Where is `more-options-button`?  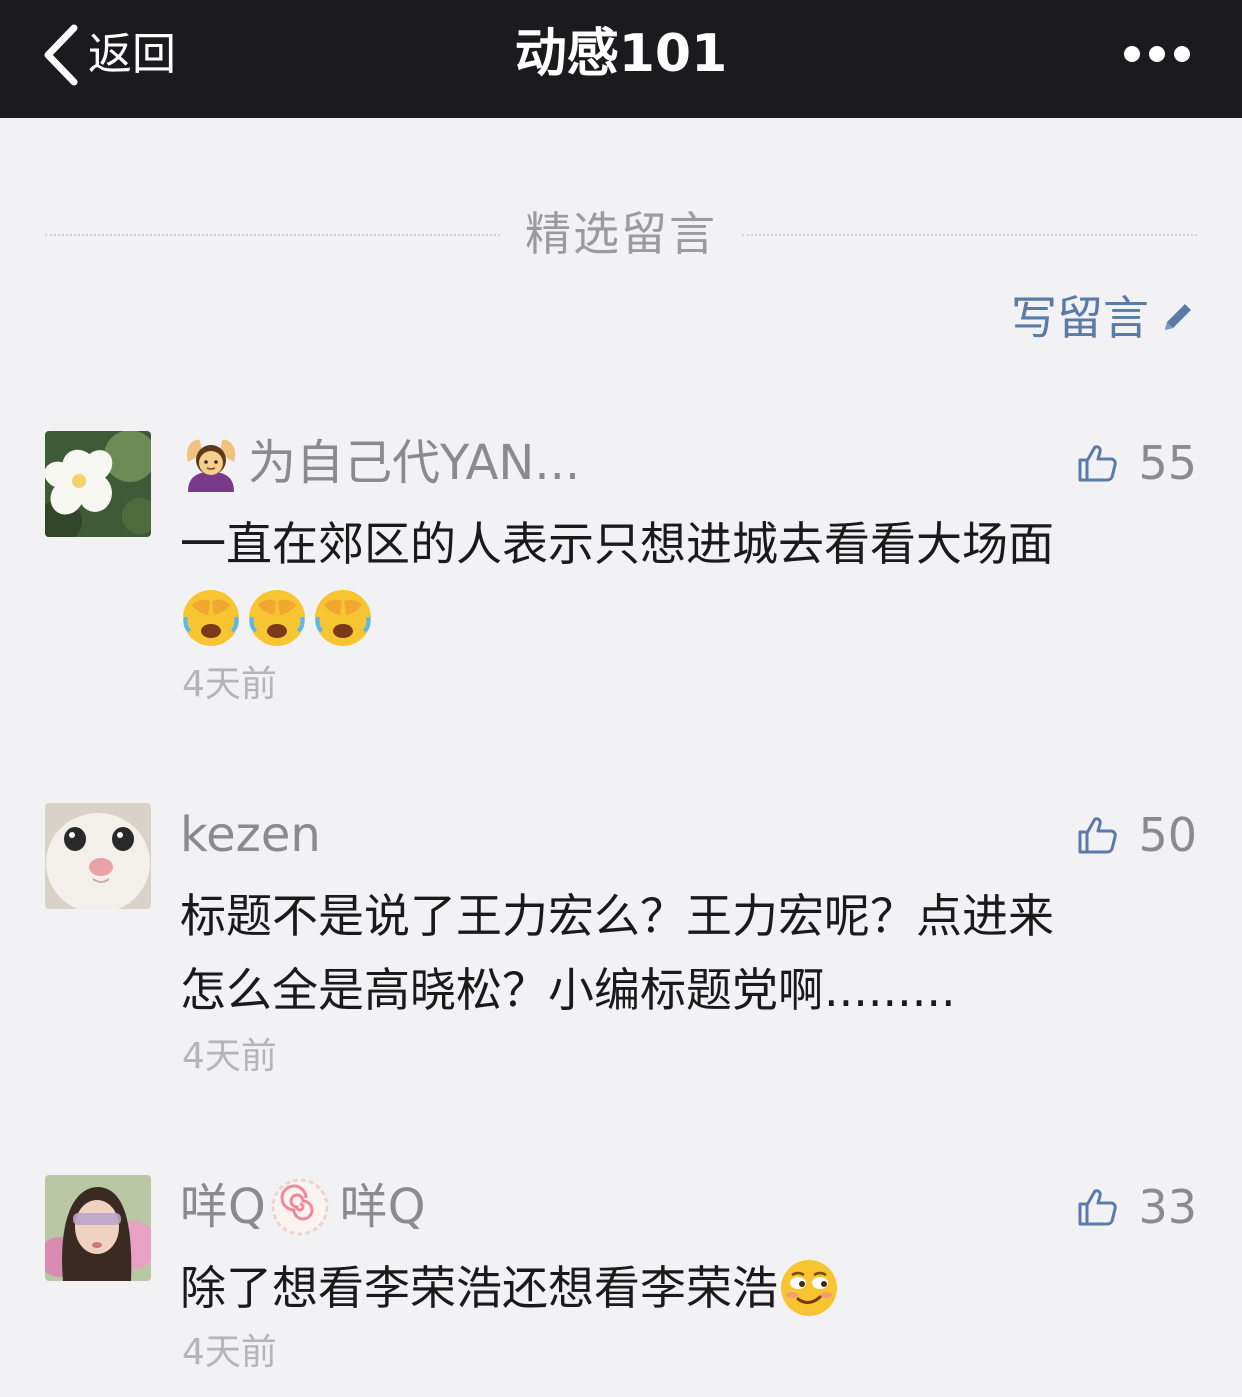
more-options-button is located at coordinates (1157, 54).